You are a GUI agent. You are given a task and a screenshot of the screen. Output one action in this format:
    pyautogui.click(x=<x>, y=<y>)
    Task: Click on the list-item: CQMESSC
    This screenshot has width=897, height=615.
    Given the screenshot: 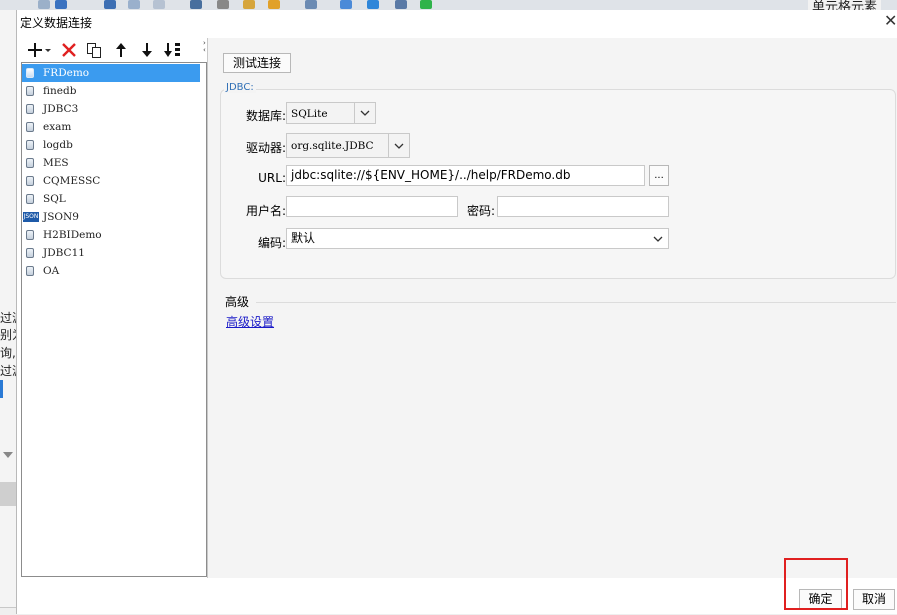 What is the action you would take?
    pyautogui.click(x=111, y=181)
    